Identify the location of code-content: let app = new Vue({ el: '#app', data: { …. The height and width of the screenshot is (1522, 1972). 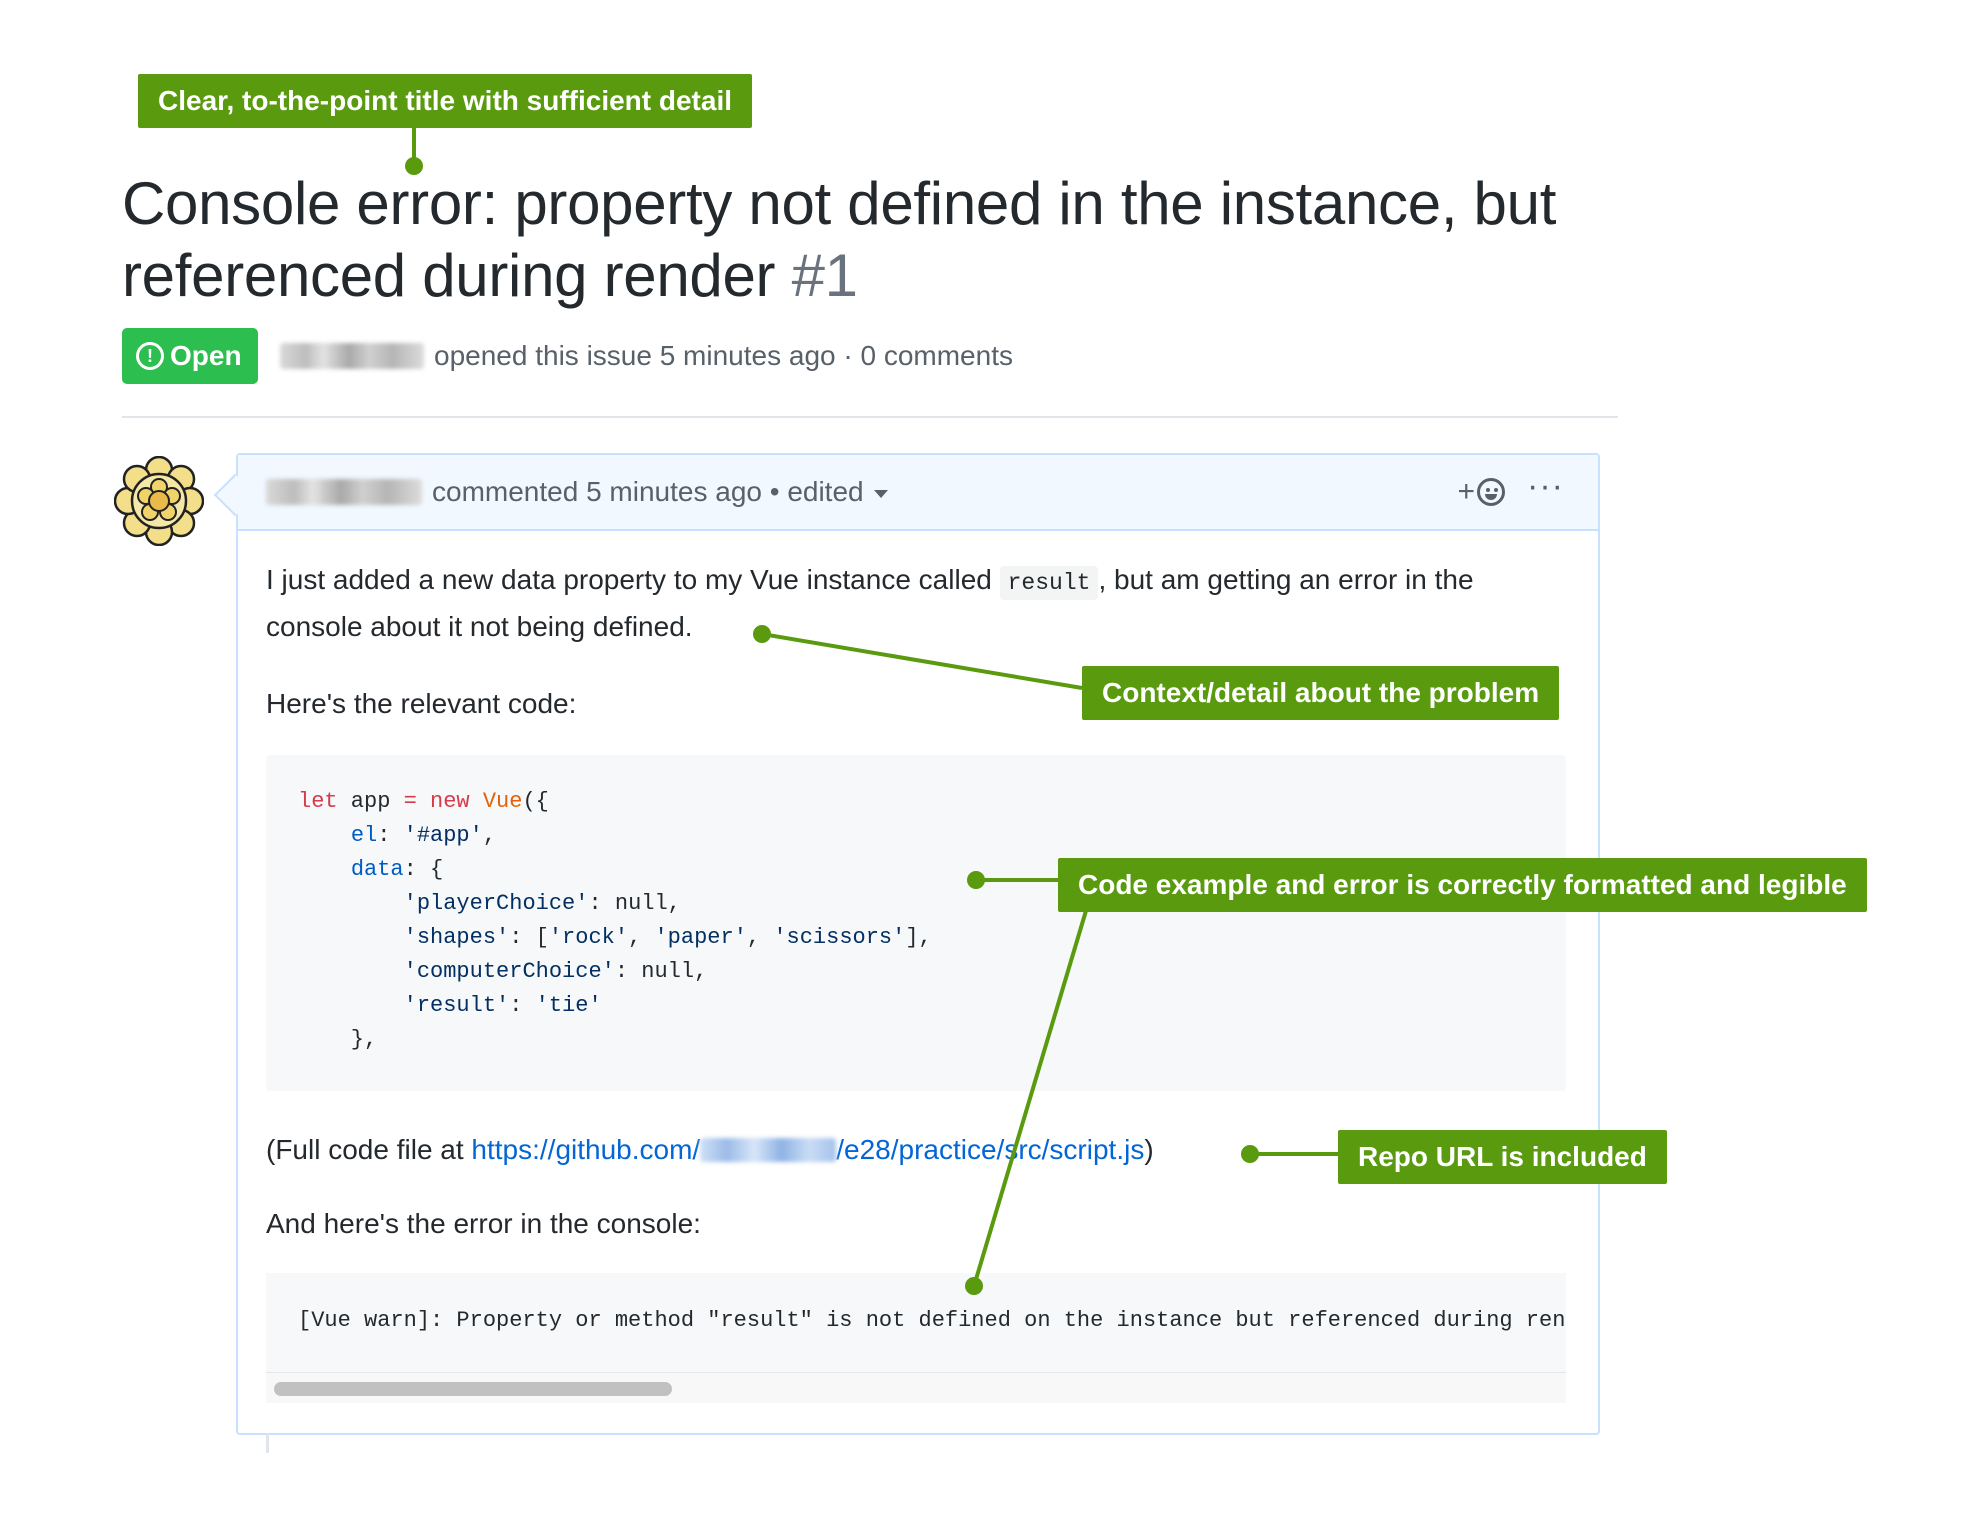
(615, 921).